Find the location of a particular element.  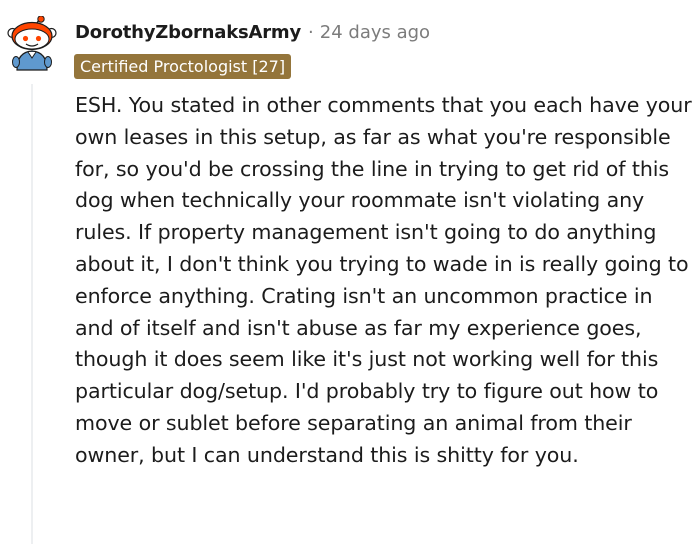

thread-collapse-line is located at coordinates (32, 314).